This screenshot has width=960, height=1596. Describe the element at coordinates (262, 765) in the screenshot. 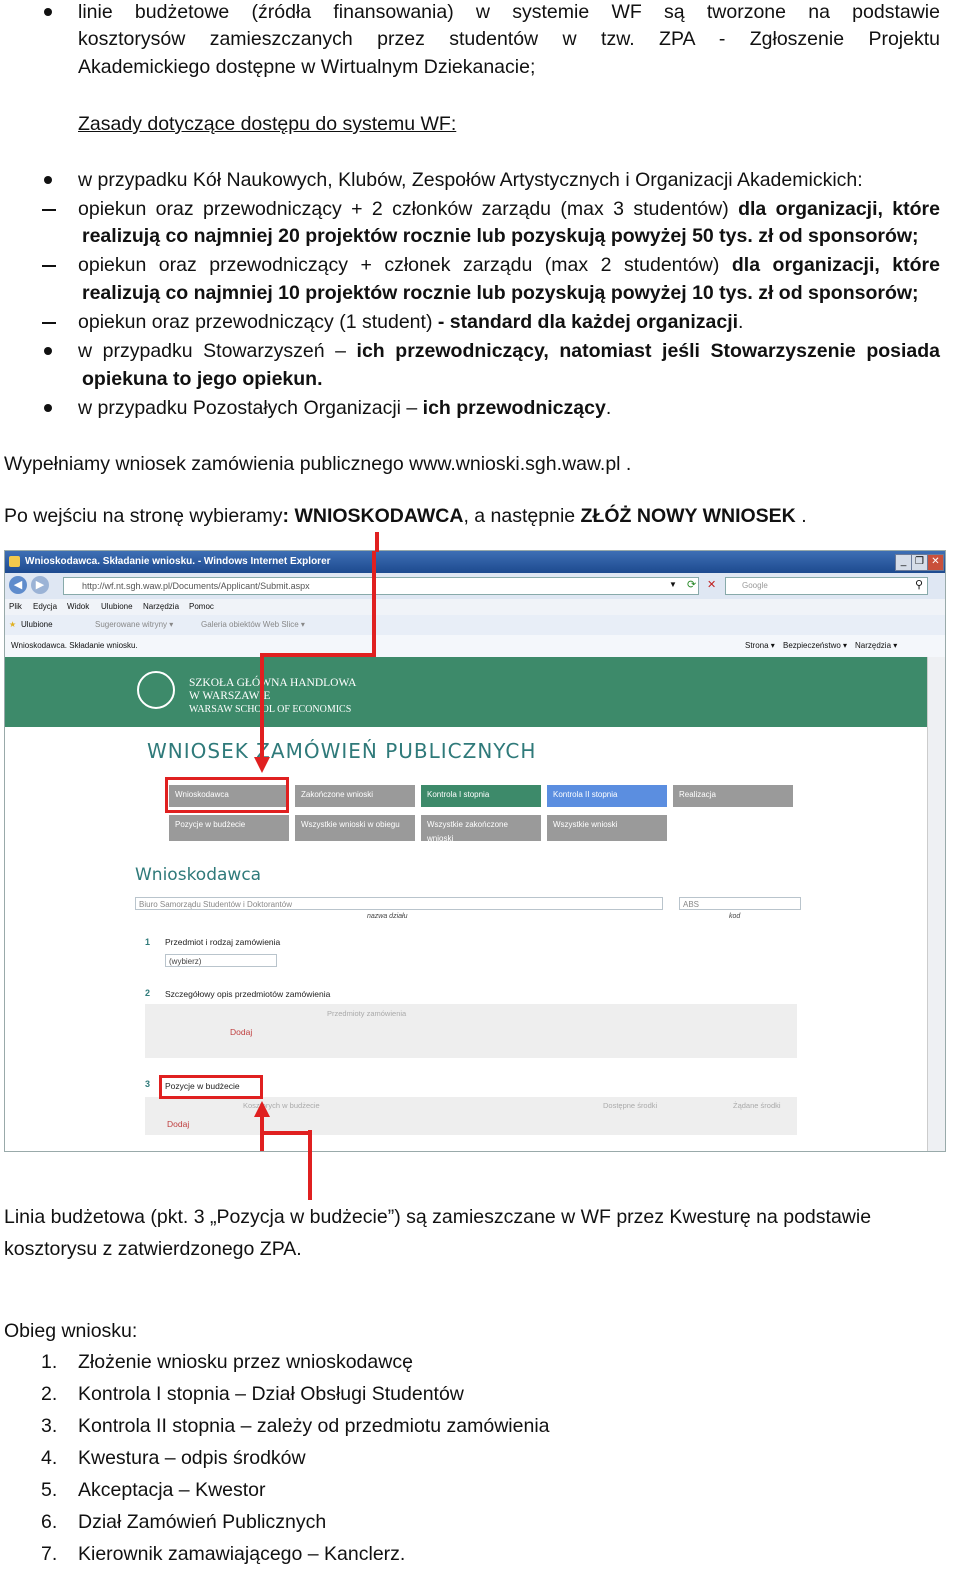

I see `arrow-head` at that location.